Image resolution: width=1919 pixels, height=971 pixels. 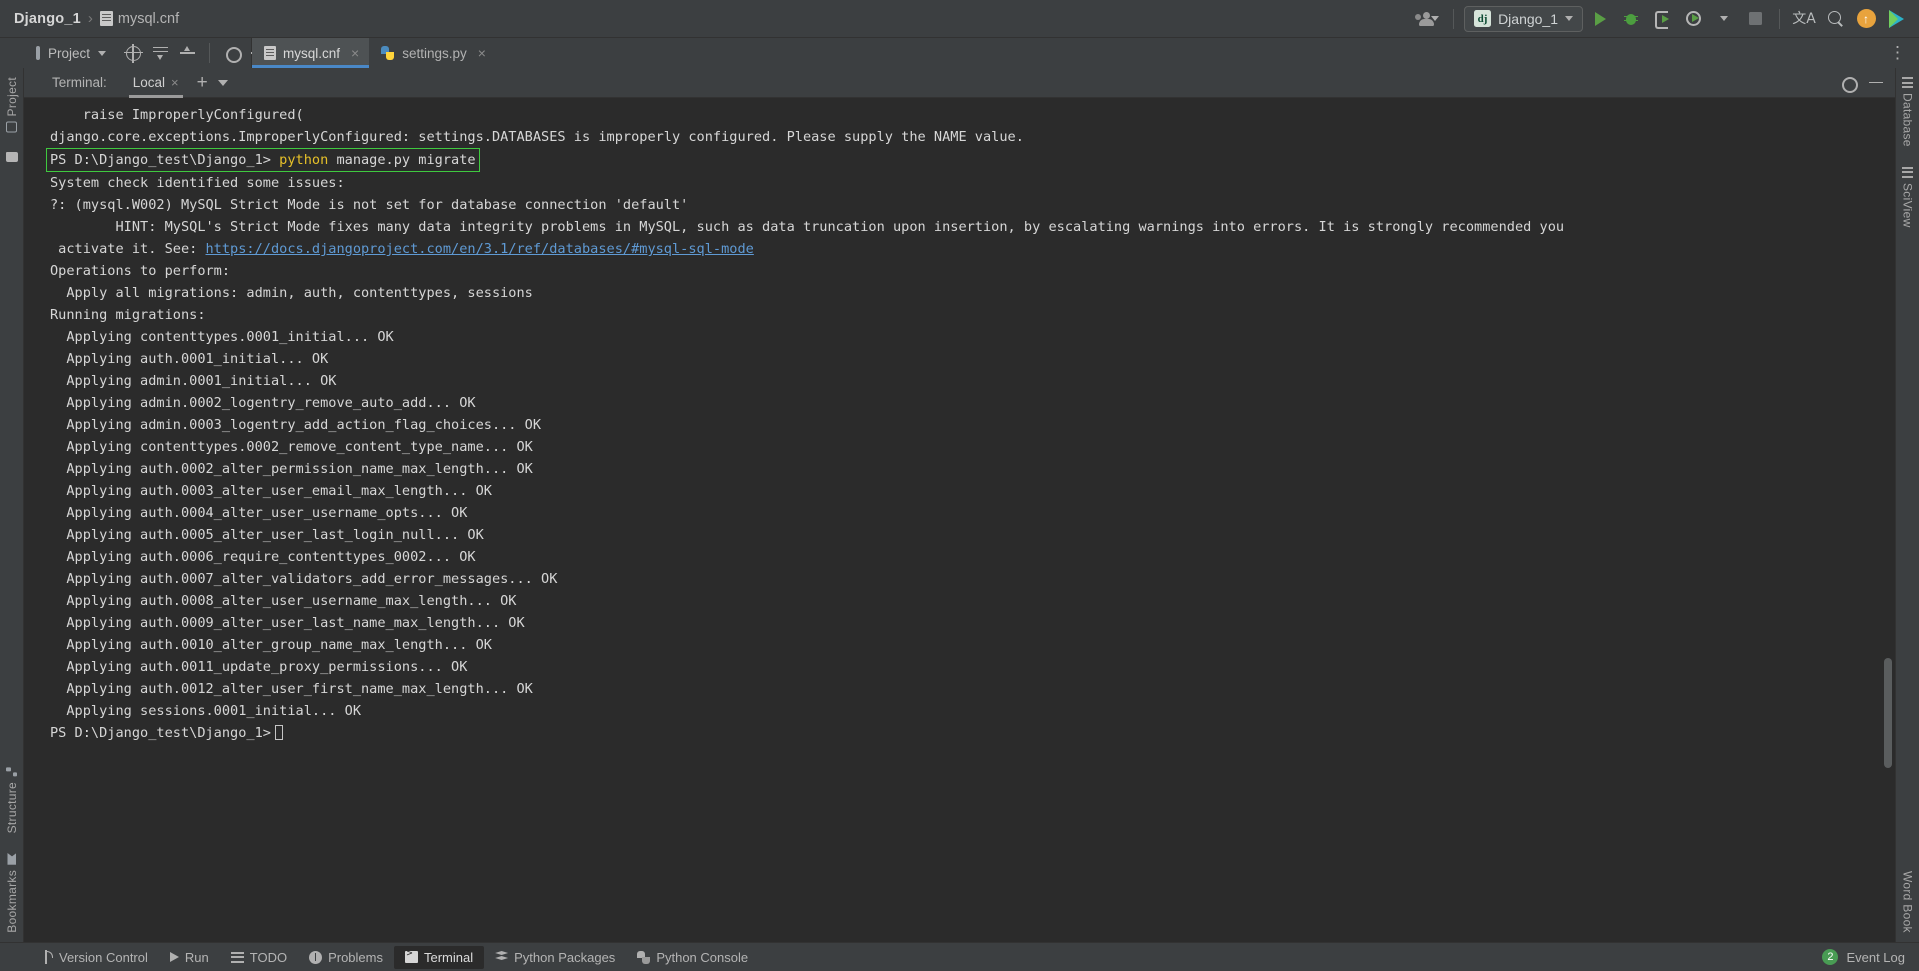 What do you see at coordinates (304, 160) in the screenshot?
I see `command-keyword: python` at bounding box center [304, 160].